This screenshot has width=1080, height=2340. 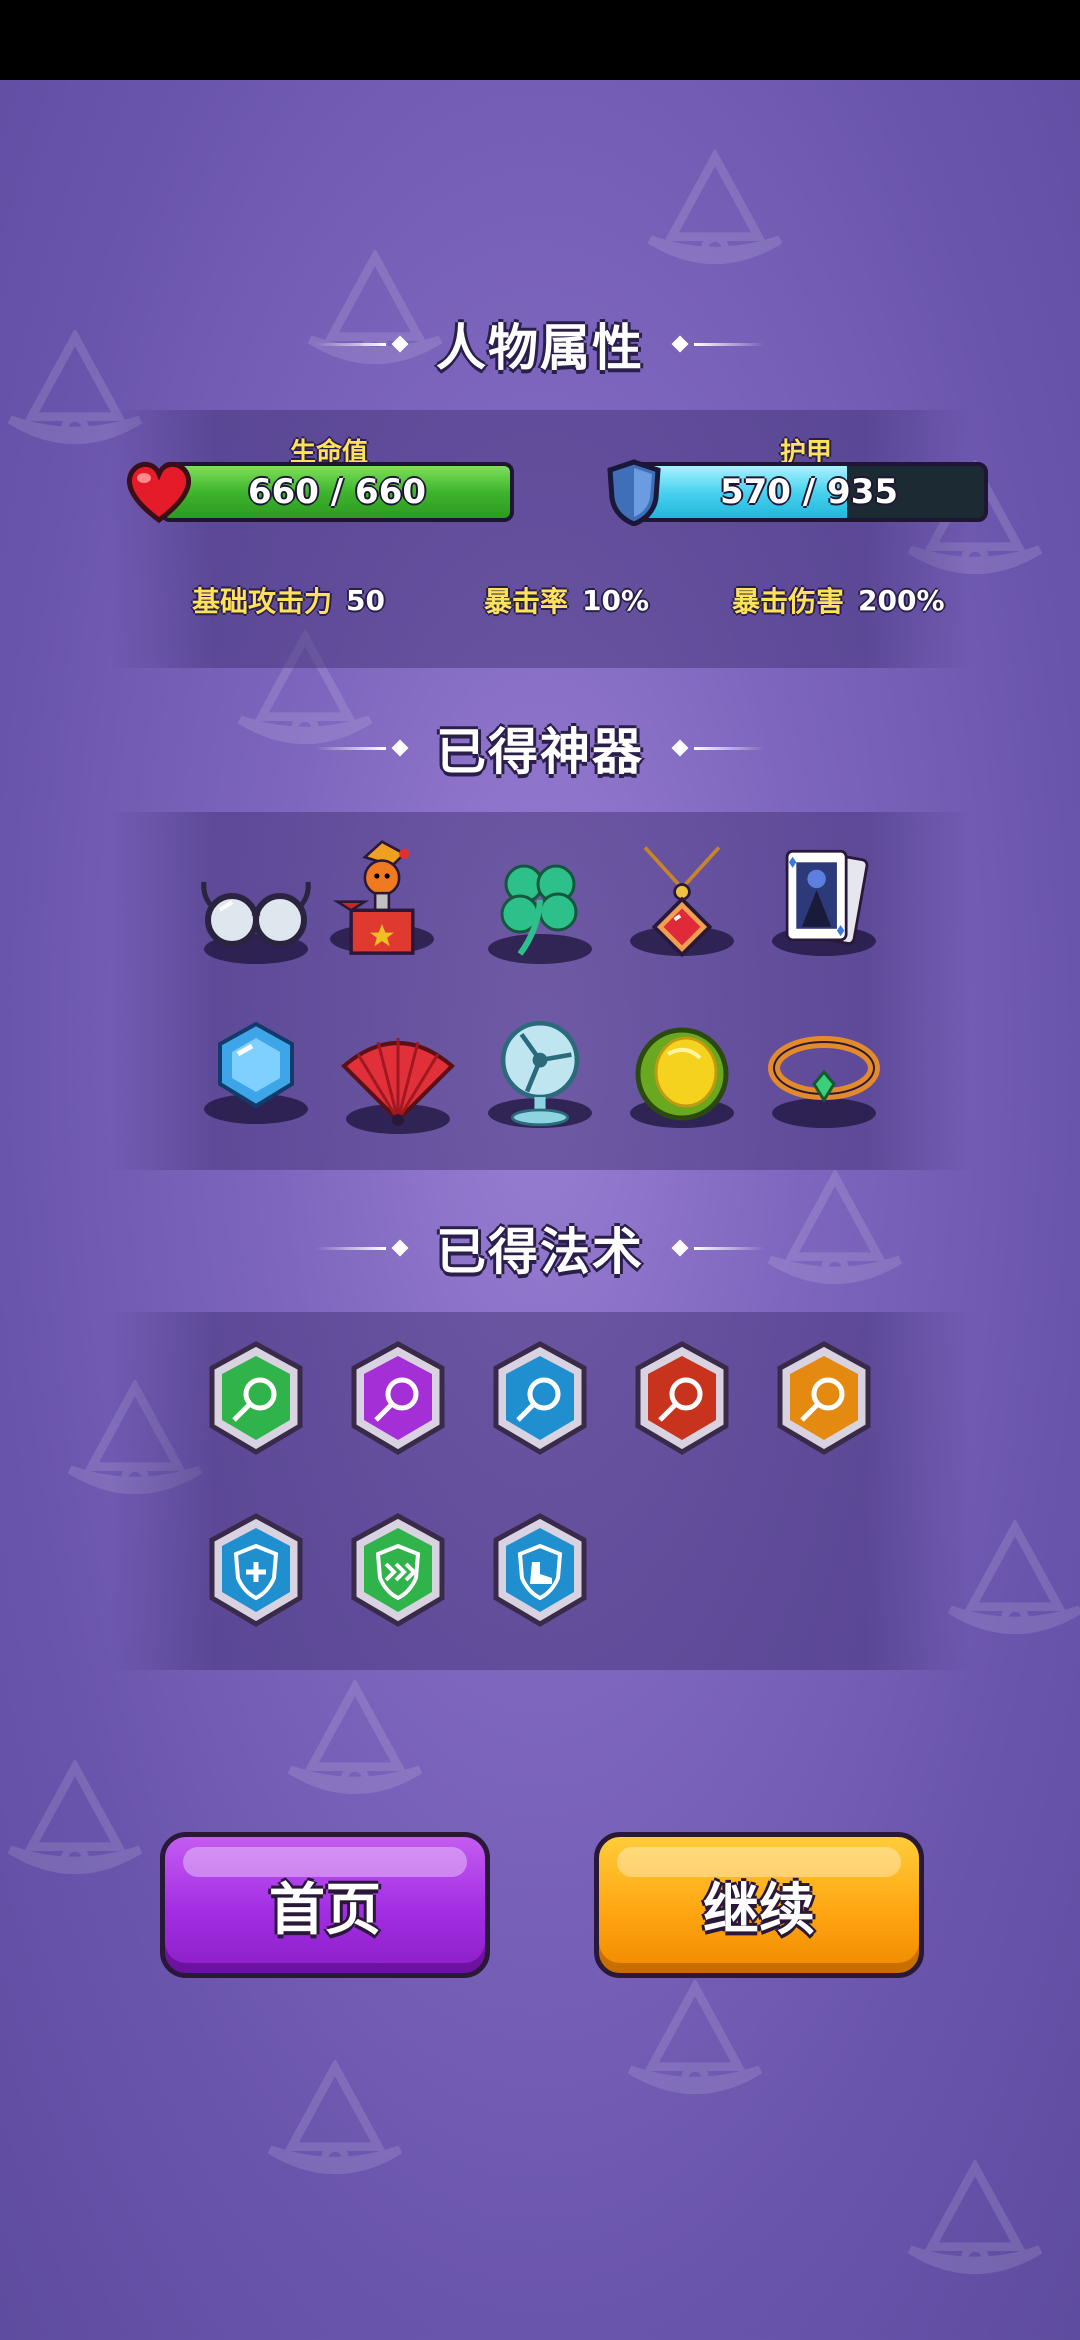 I want to click on spell-blue-orb, so click(x=540, y=1400).